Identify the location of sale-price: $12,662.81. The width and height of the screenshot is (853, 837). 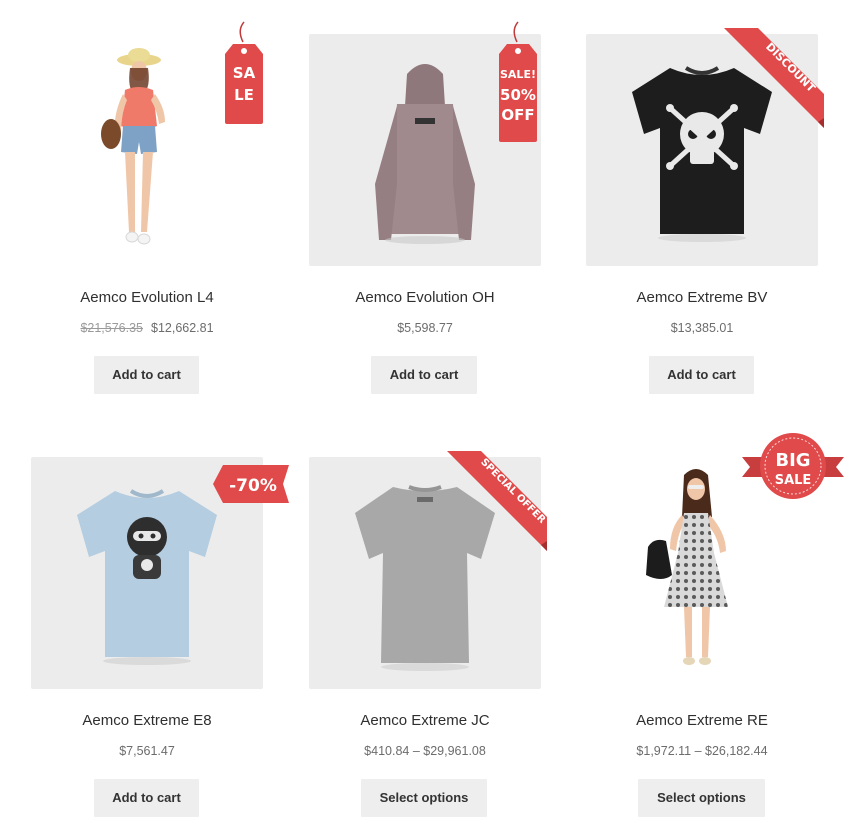
(182, 328).